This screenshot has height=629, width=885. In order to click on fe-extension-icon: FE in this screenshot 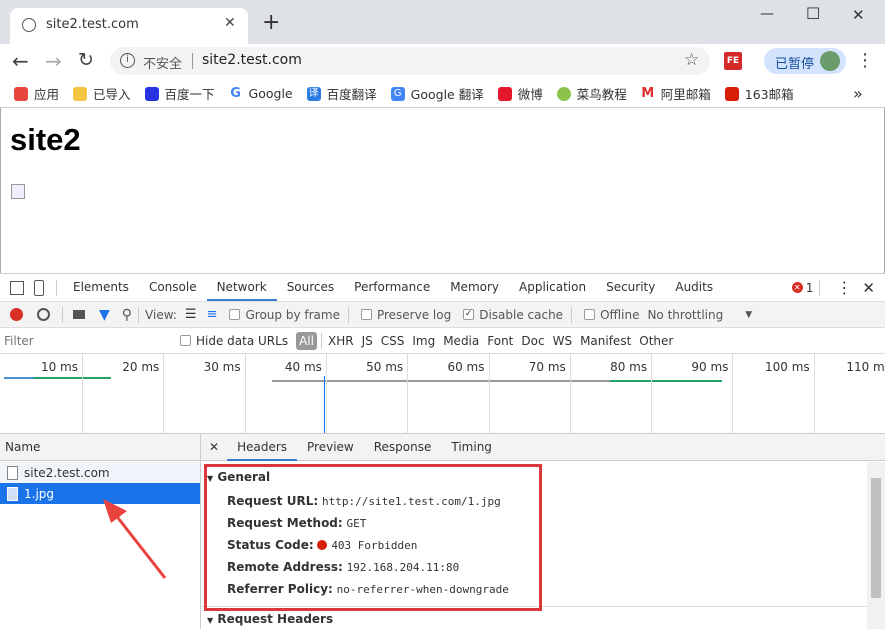, I will do `click(733, 61)`.